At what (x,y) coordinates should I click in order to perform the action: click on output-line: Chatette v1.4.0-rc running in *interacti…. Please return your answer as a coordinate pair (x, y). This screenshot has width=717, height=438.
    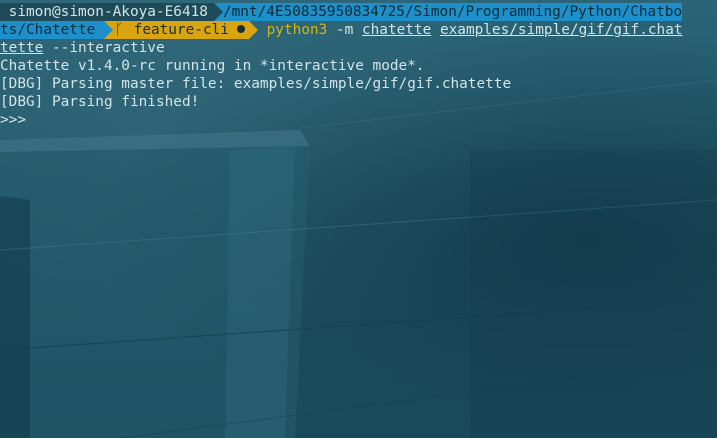
    Looking at the image, I should click on (212, 66).